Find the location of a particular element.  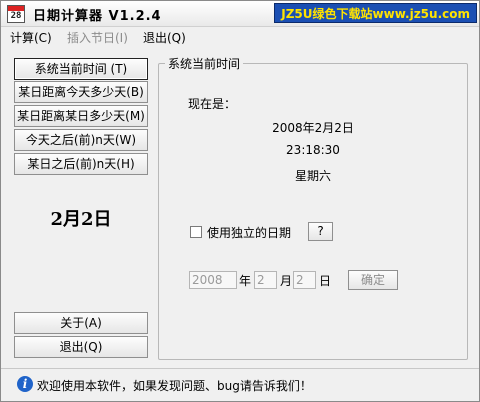

exit-button: 退出(Q) is located at coordinates (81, 347).